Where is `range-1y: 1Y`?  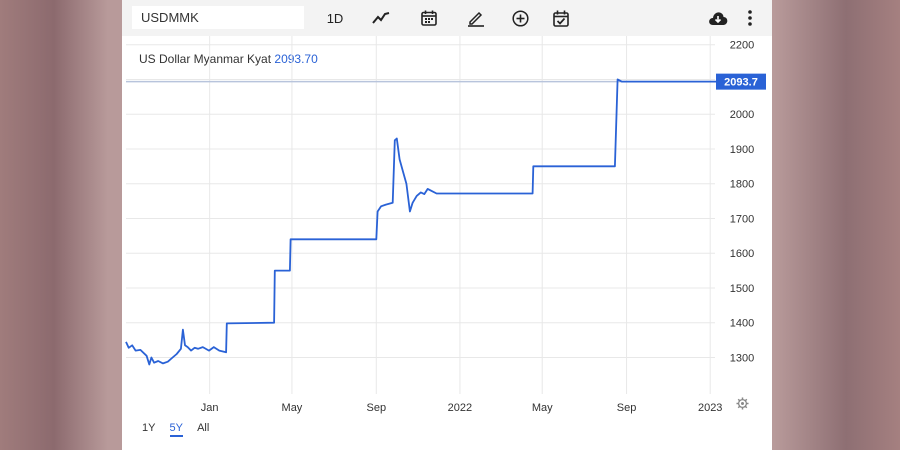 range-1y: 1Y is located at coordinates (148, 428).